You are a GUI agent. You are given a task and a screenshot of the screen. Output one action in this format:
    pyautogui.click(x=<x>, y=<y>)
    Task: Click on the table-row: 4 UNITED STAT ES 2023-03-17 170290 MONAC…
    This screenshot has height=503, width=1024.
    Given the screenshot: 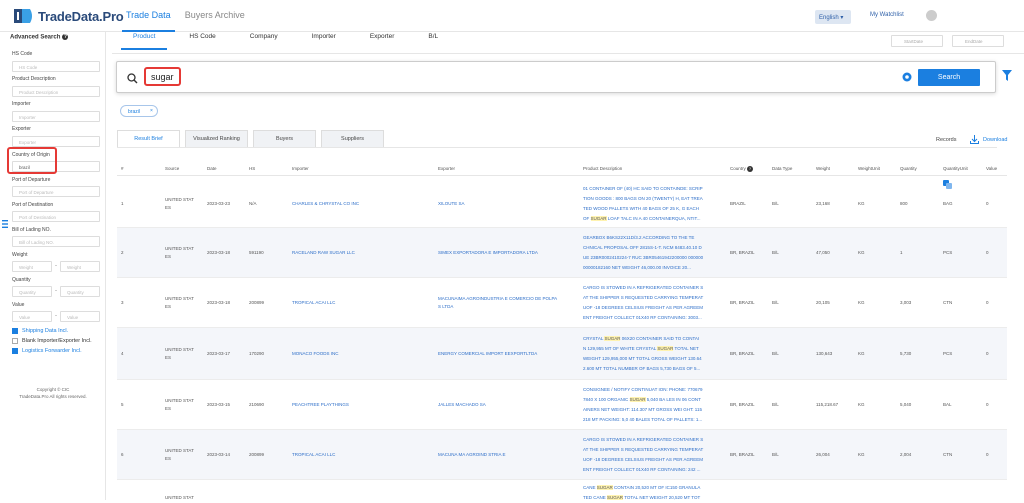 What is the action you would take?
    pyautogui.click(x=562, y=354)
    